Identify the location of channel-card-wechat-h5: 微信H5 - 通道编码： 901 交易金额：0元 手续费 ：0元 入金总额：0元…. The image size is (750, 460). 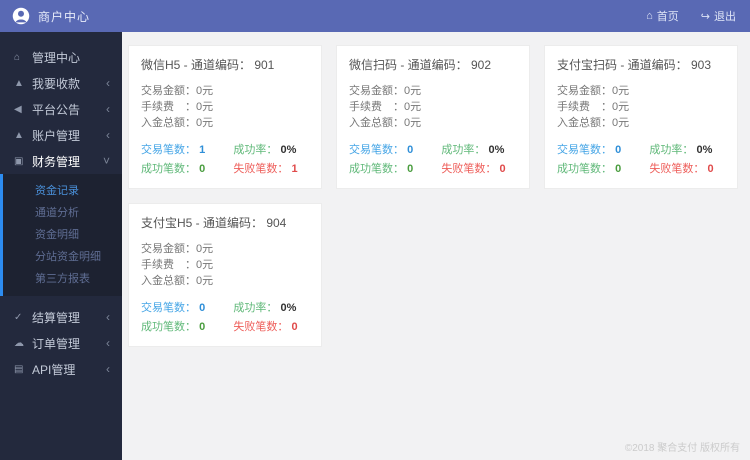
(225, 117).